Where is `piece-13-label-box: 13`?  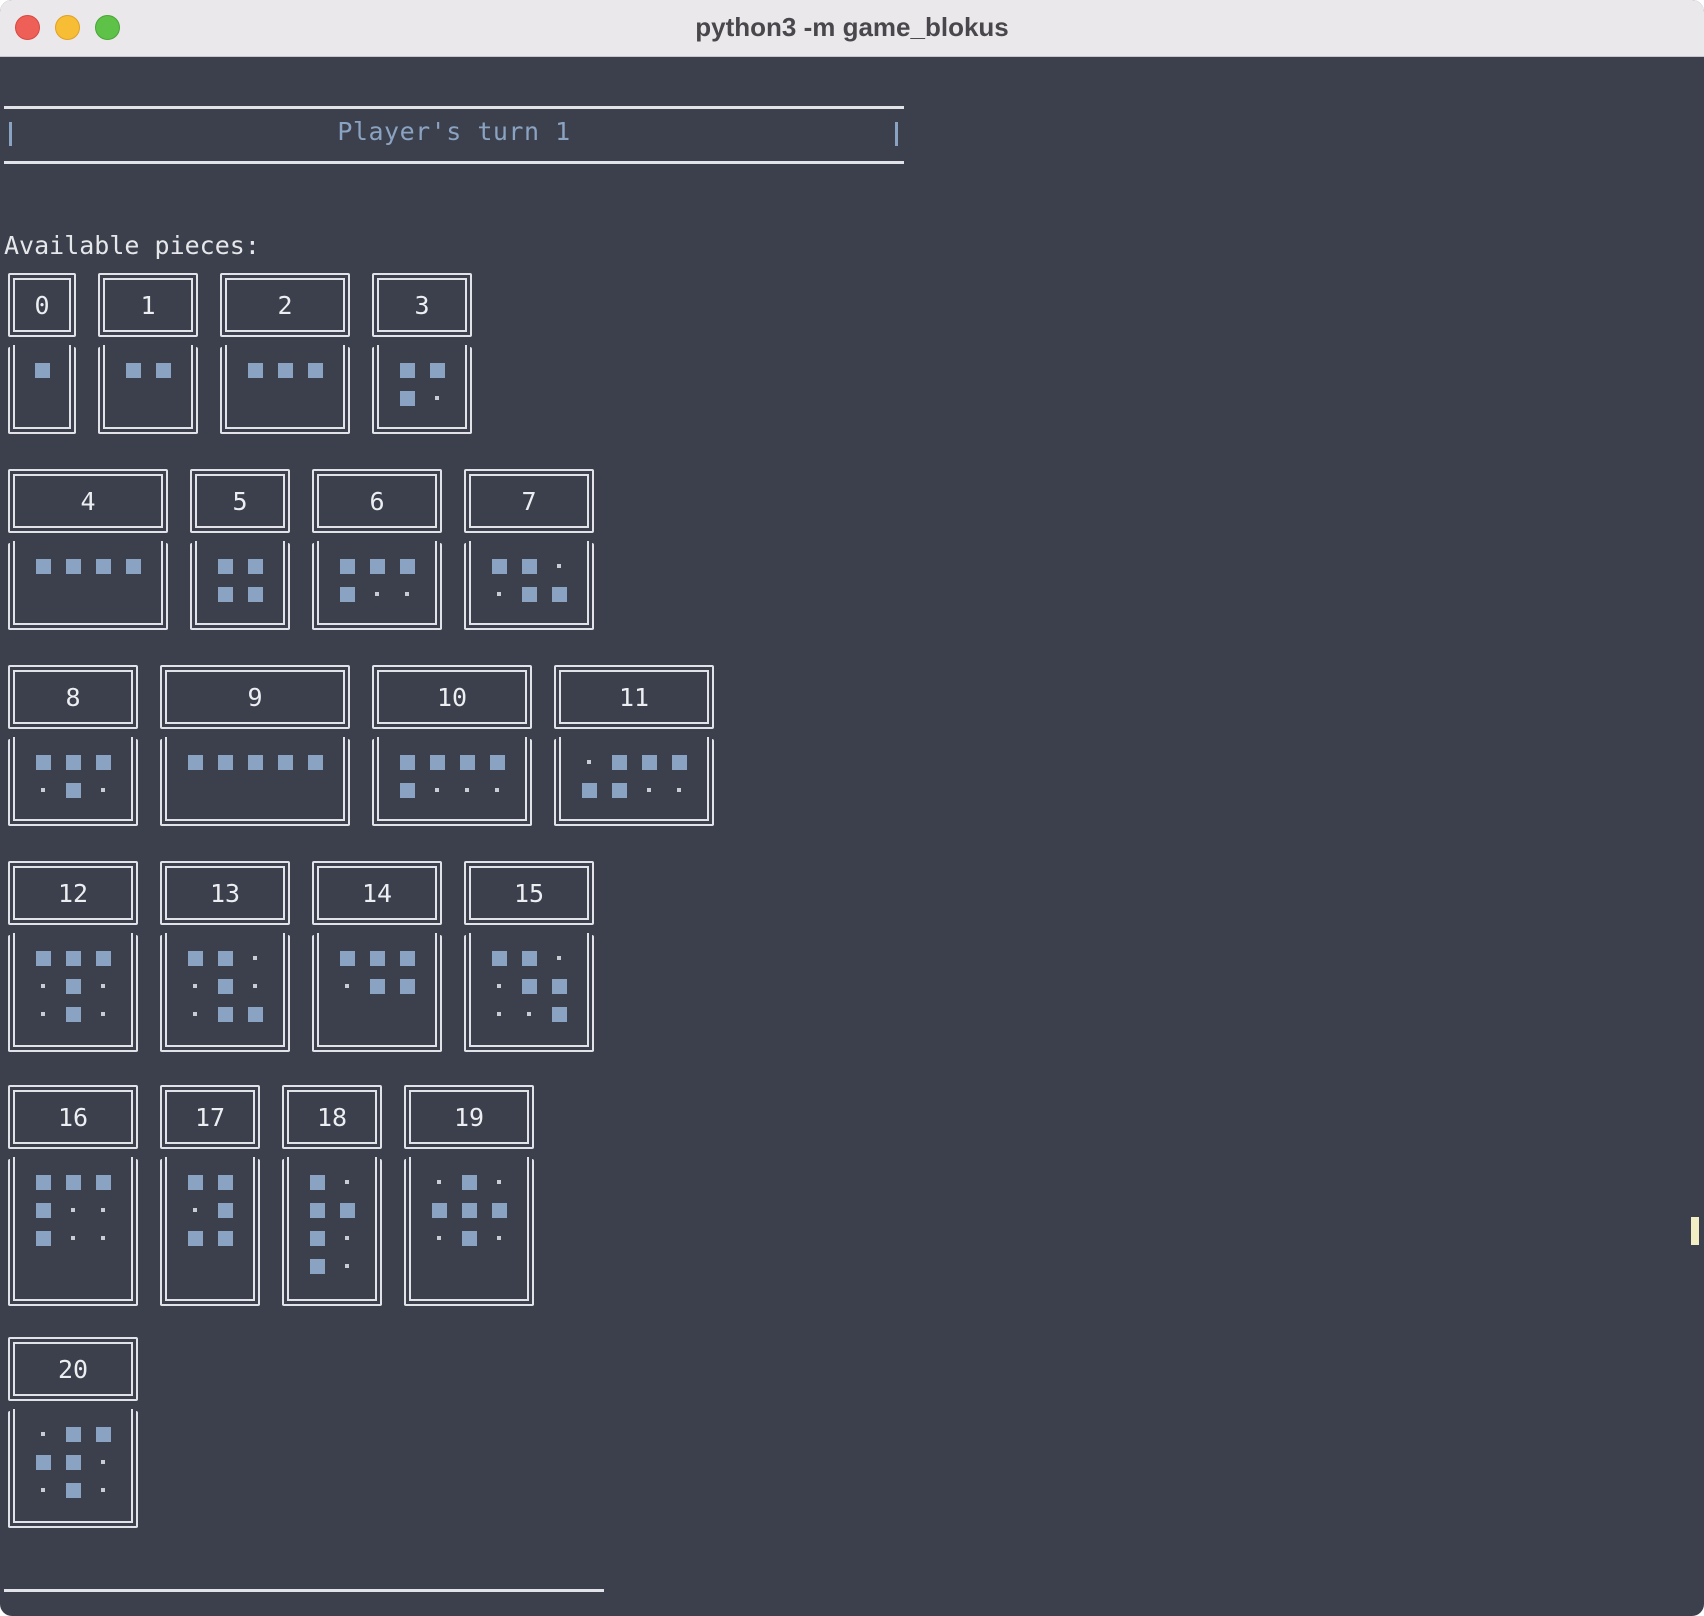
piece-13-label-box: 13 is located at coordinates (225, 893).